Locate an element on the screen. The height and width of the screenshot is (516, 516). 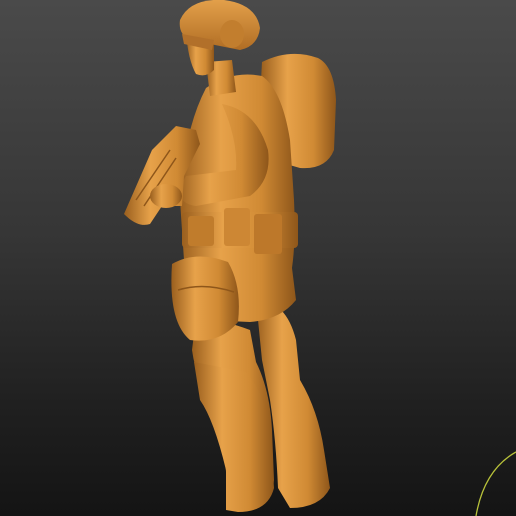
thigh-pouch is located at coordinates (205, 298).